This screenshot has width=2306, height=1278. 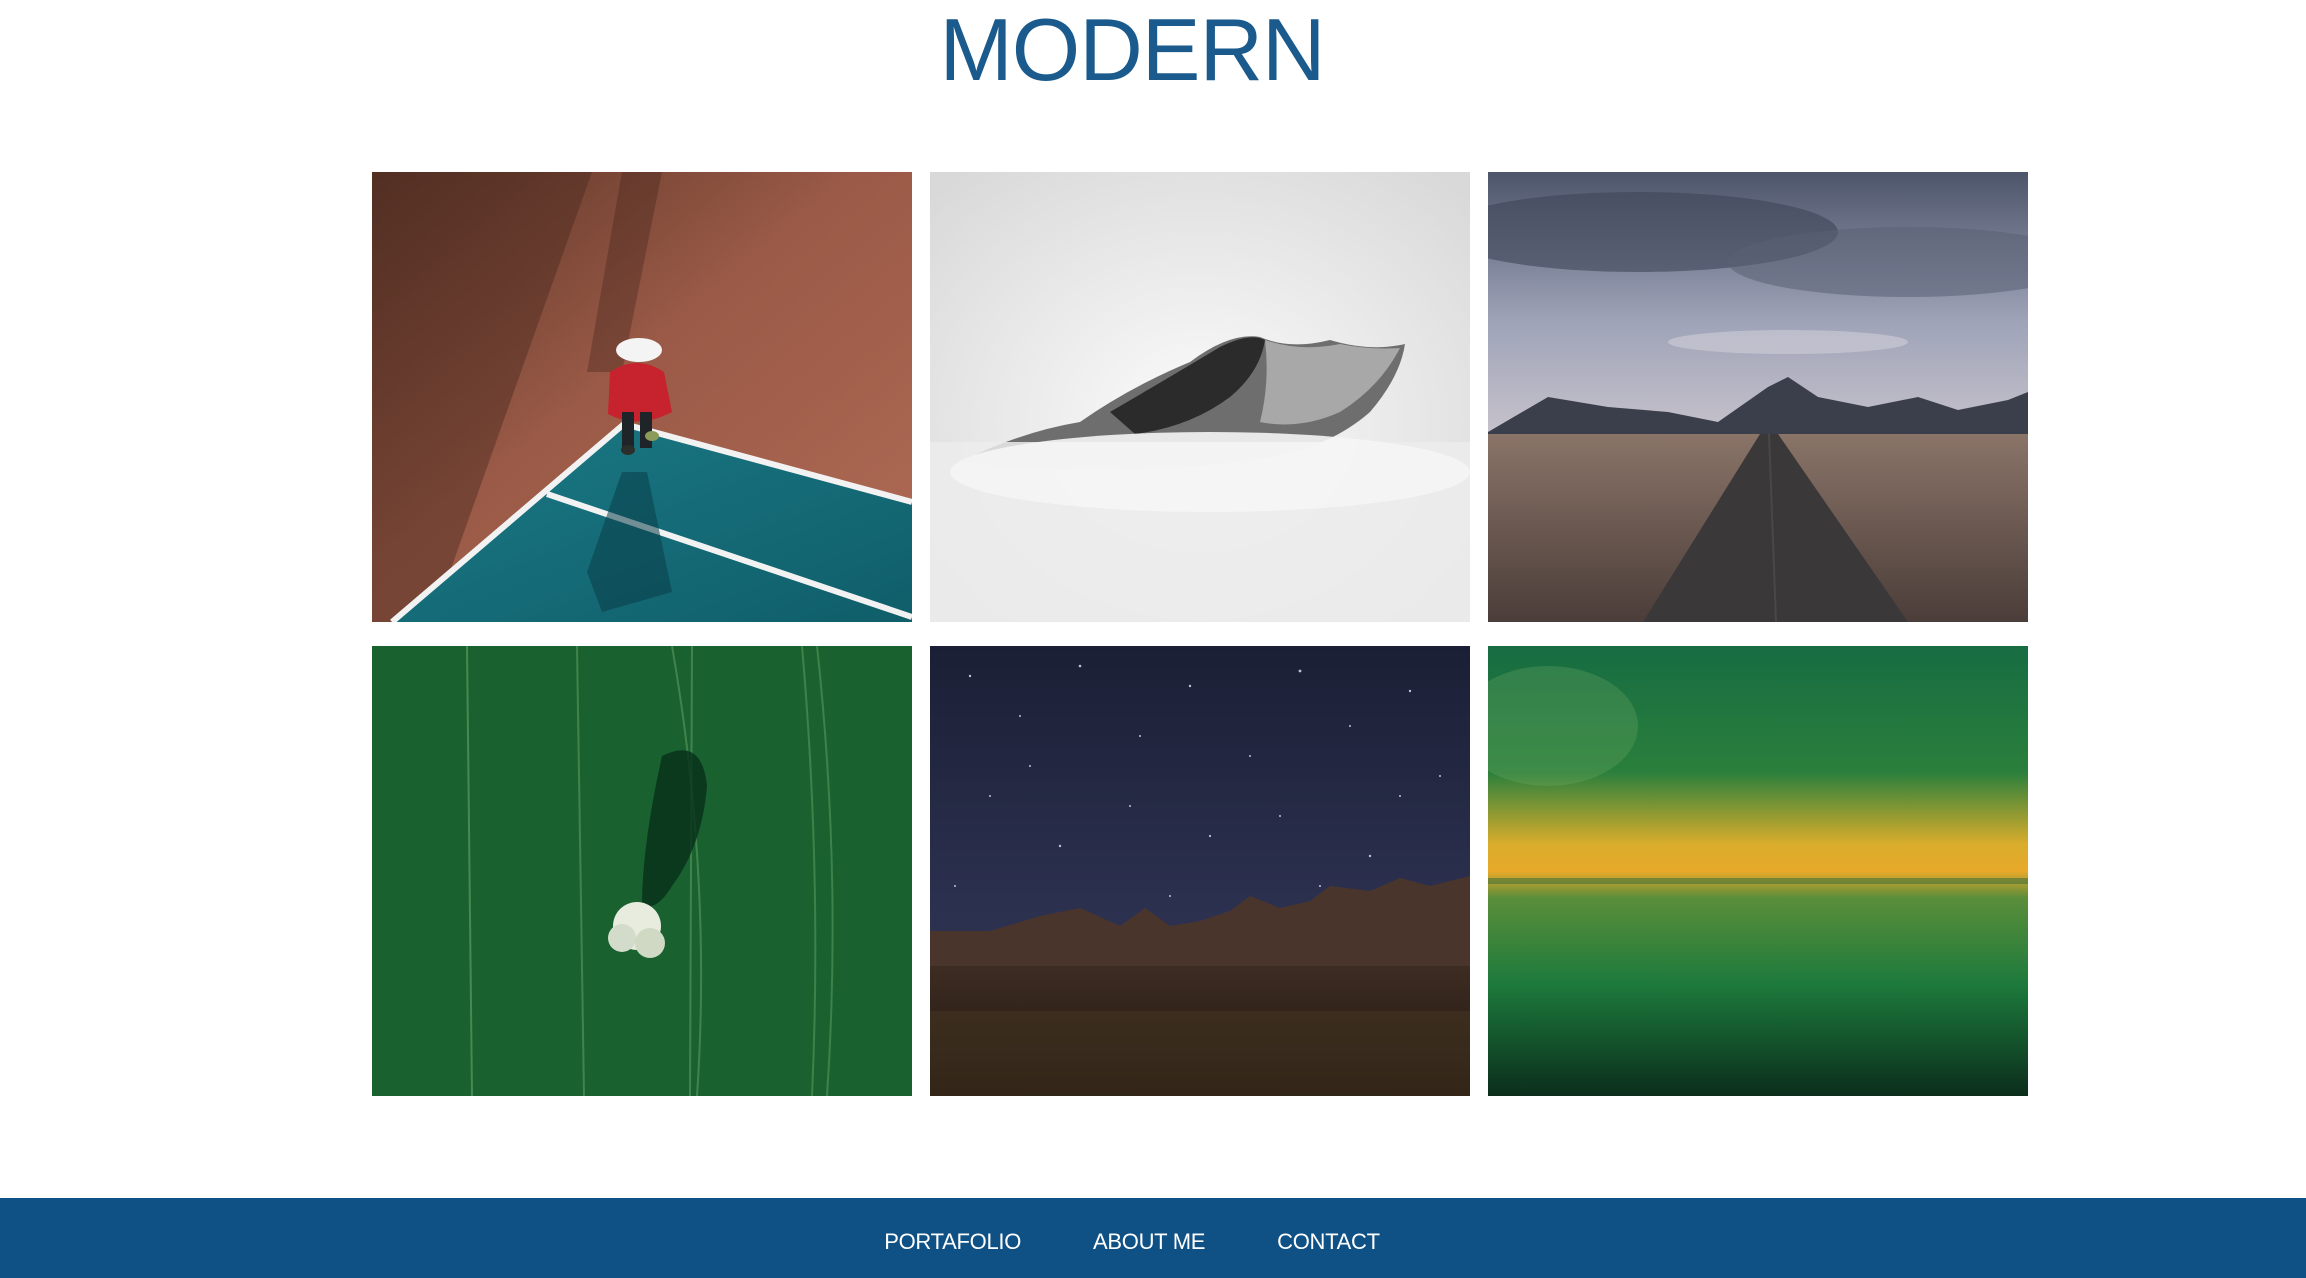 I want to click on site-title: MODERN, so click(x=1132, y=49).